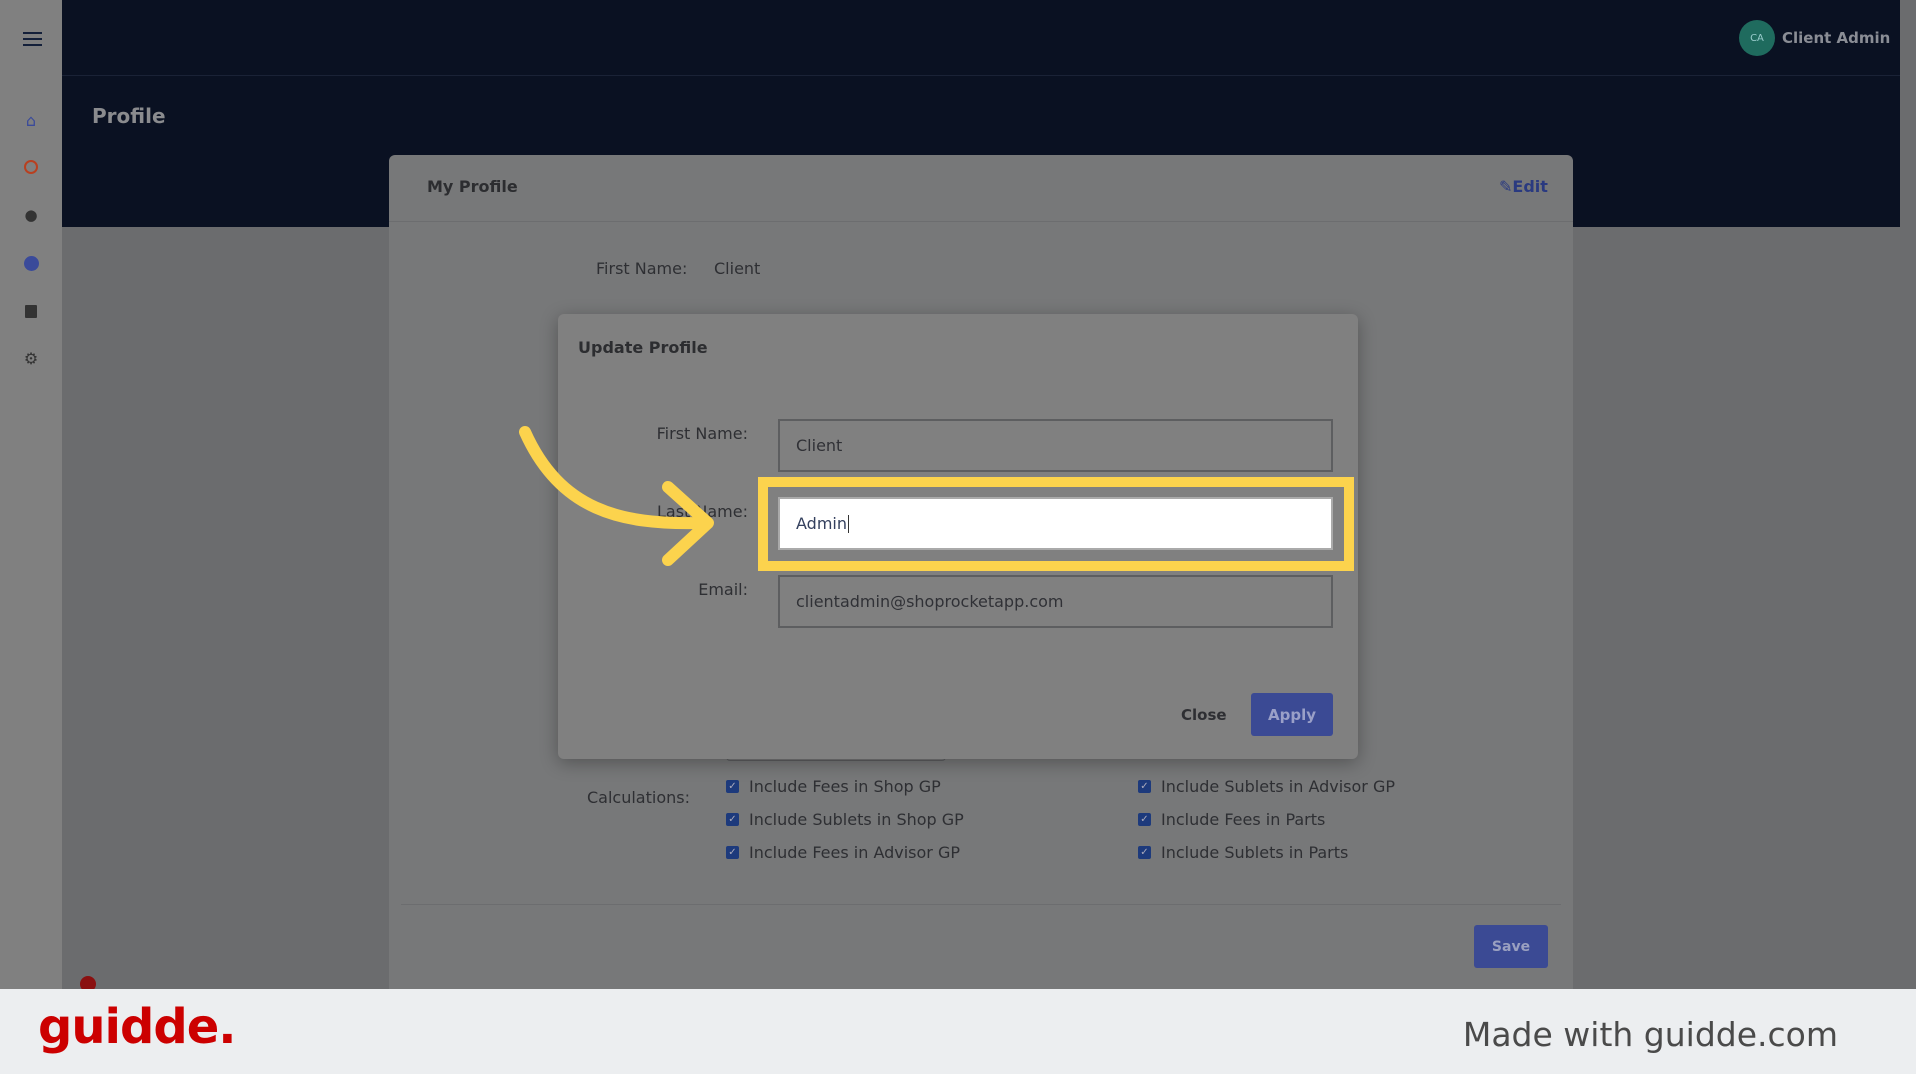 The width and height of the screenshot is (1916, 1074). Describe the element at coordinates (1650, 1034) in the screenshot. I see `tagline: Made with guidde.com` at that location.